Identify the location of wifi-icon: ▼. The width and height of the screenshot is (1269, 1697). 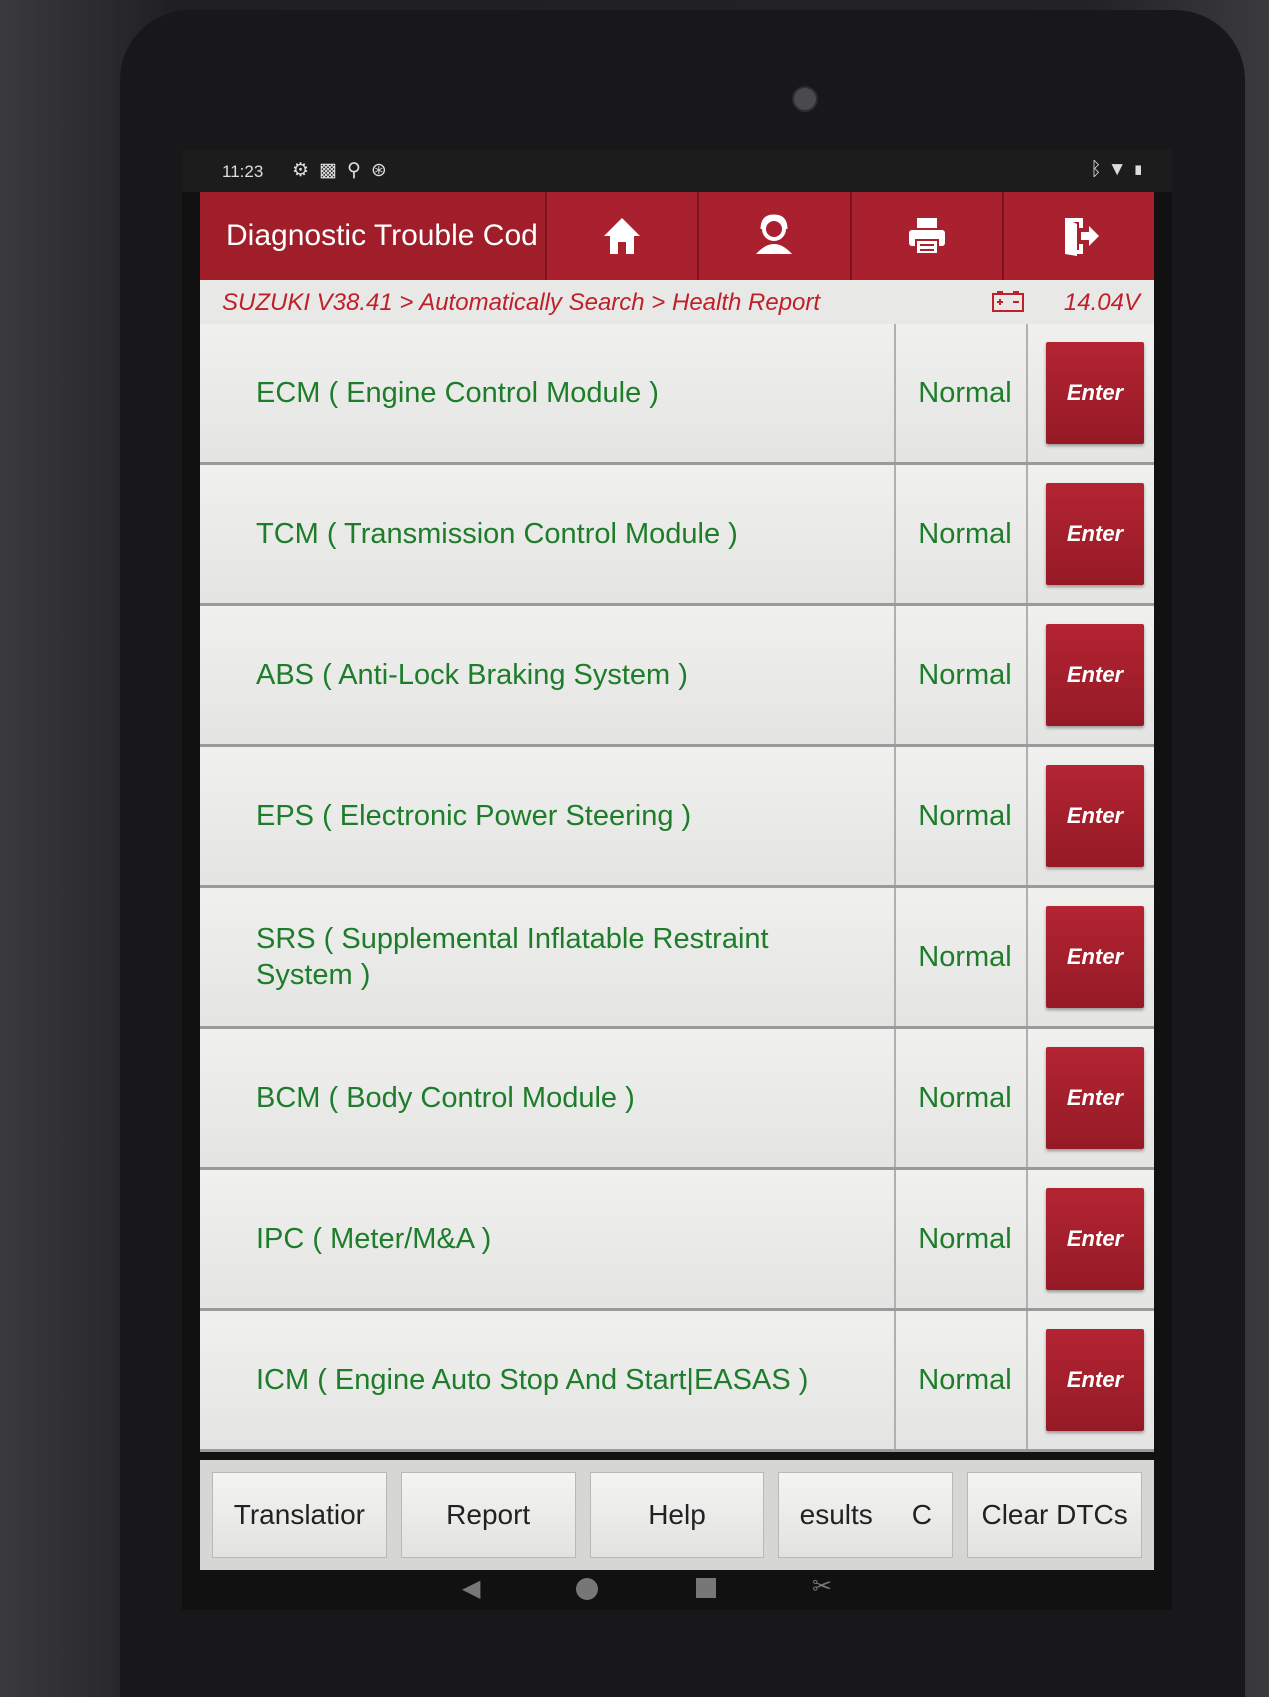
(1120, 169).